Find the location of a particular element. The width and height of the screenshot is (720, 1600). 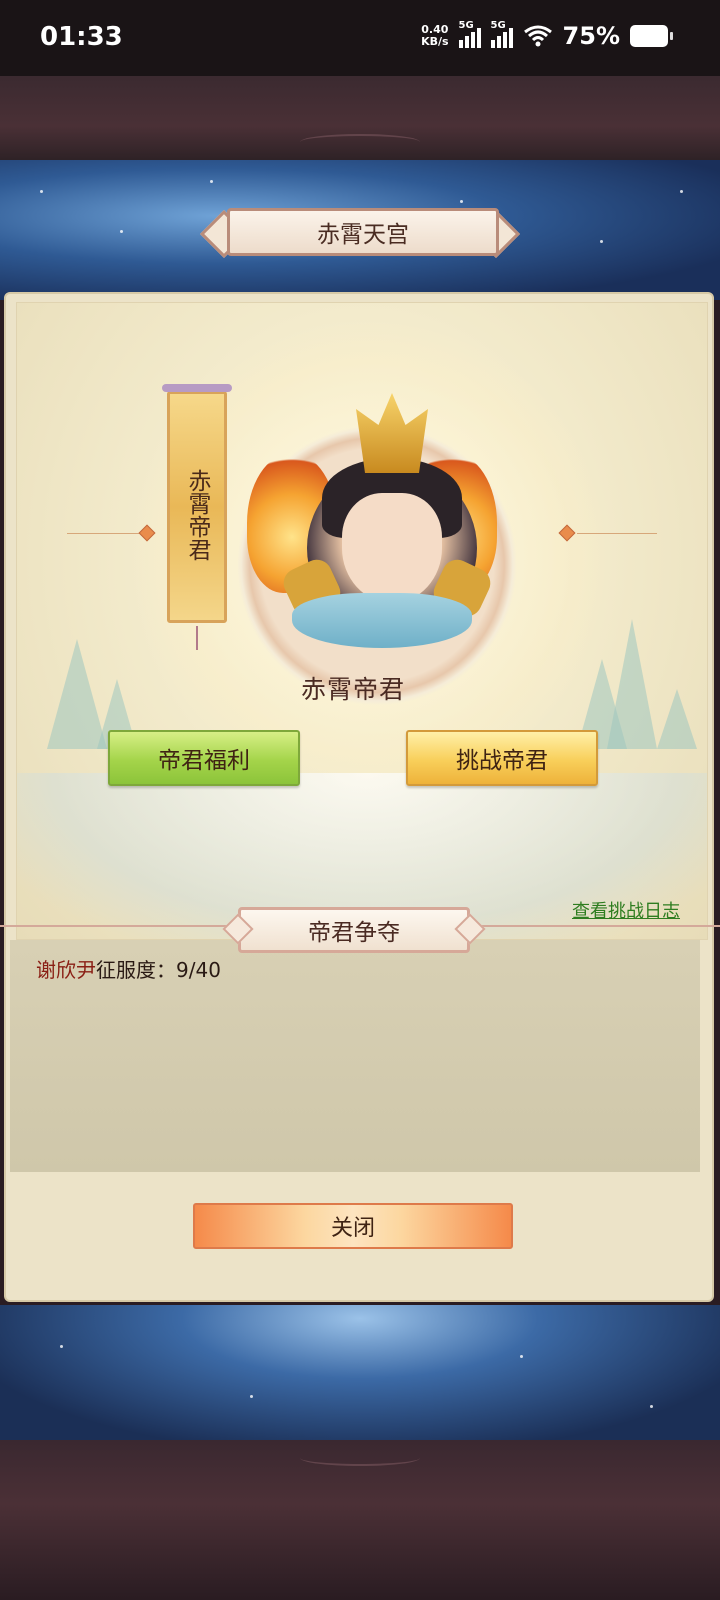

network-speed-unit: KB/s is located at coordinates (435, 41).